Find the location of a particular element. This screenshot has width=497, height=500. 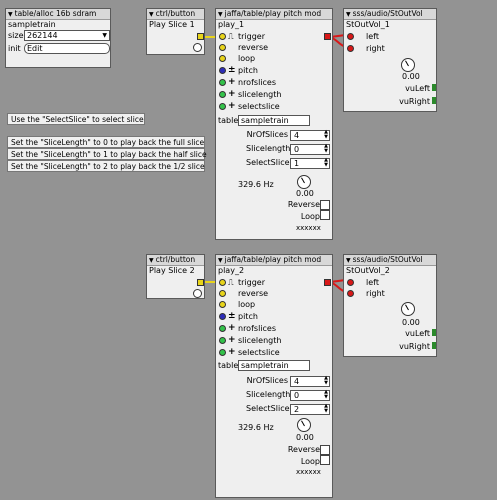

trigger-icon: ⎍ is located at coordinates (231, 36).